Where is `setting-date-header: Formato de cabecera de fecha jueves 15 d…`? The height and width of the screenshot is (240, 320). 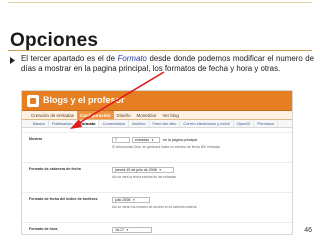 setting-date-header: Formato de cabecera de fecha jueves 15 d… is located at coordinates (157, 175).